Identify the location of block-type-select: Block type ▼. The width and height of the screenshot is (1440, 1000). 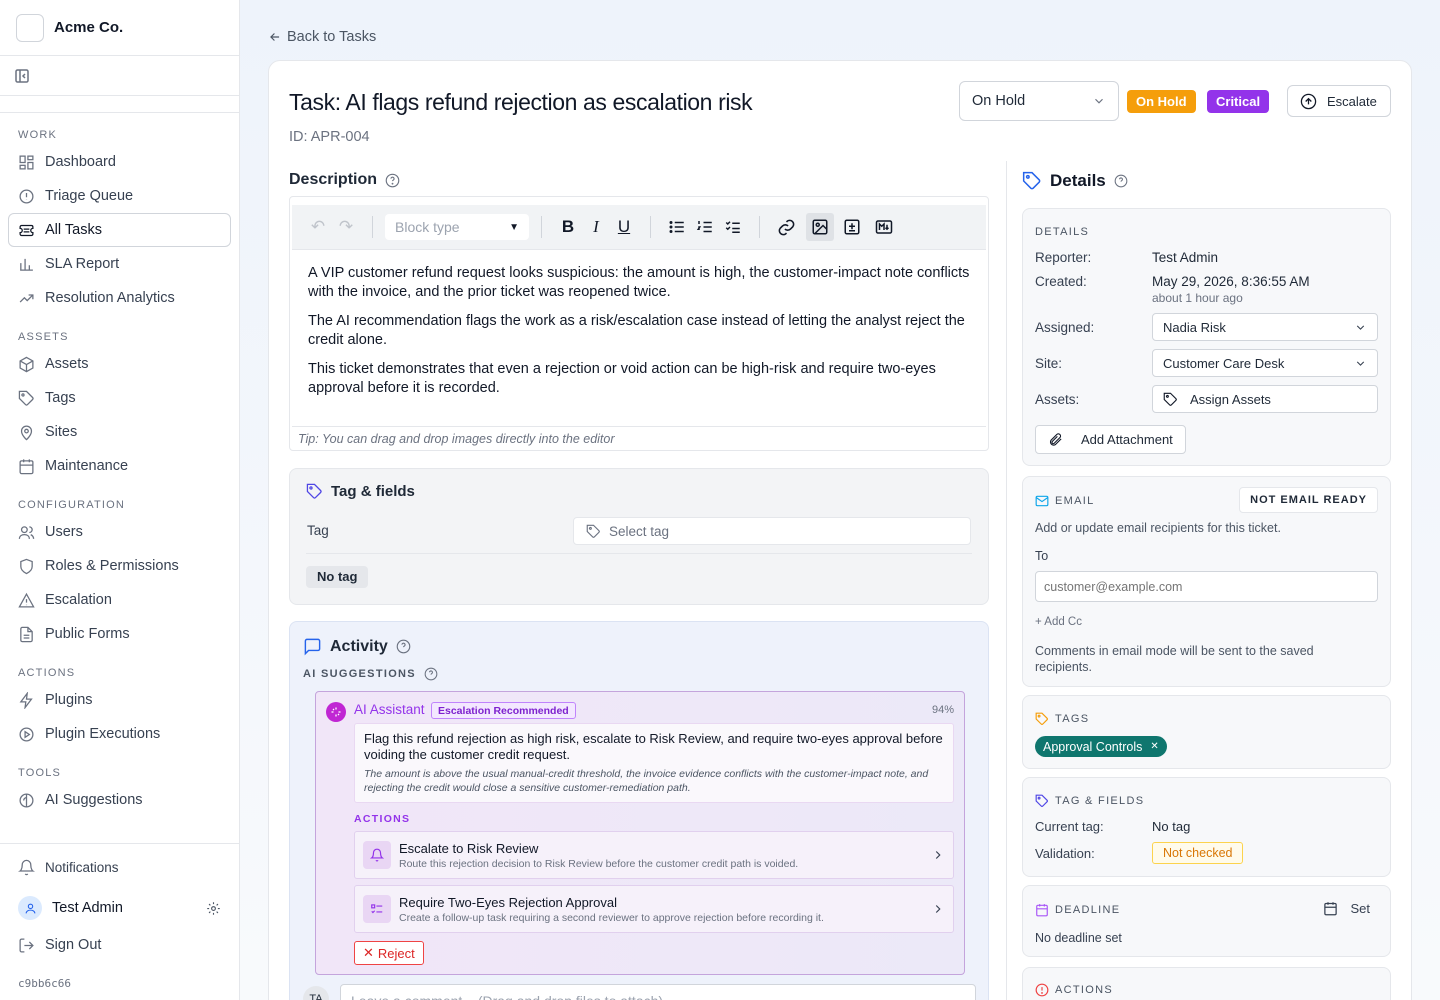
(457, 227).